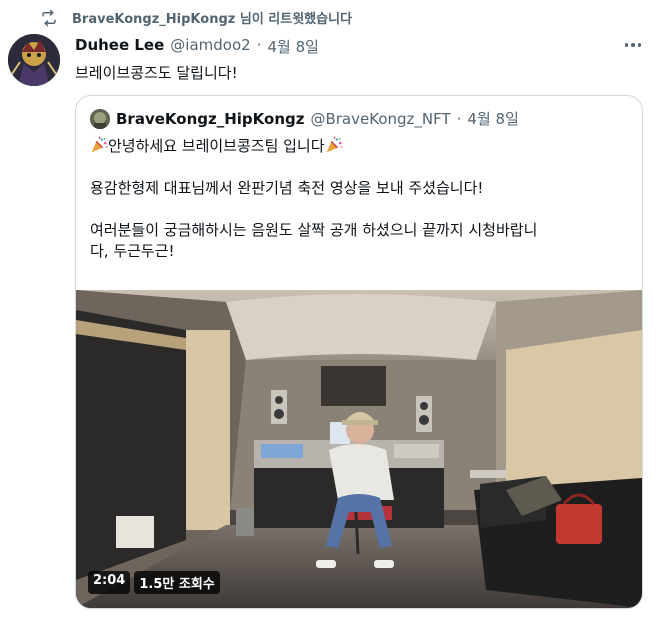 The height and width of the screenshot is (624, 657). Describe the element at coordinates (492, 118) in the screenshot. I see `quoted-date: 4월 8일` at that location.